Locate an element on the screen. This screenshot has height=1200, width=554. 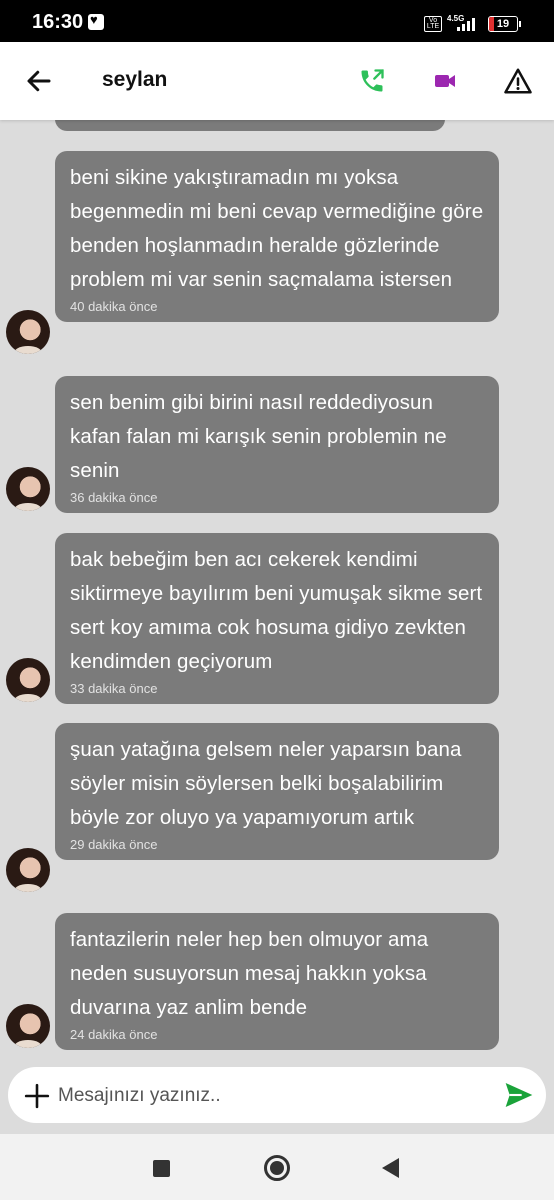
message-composer is located at coordinates (277, 1095).